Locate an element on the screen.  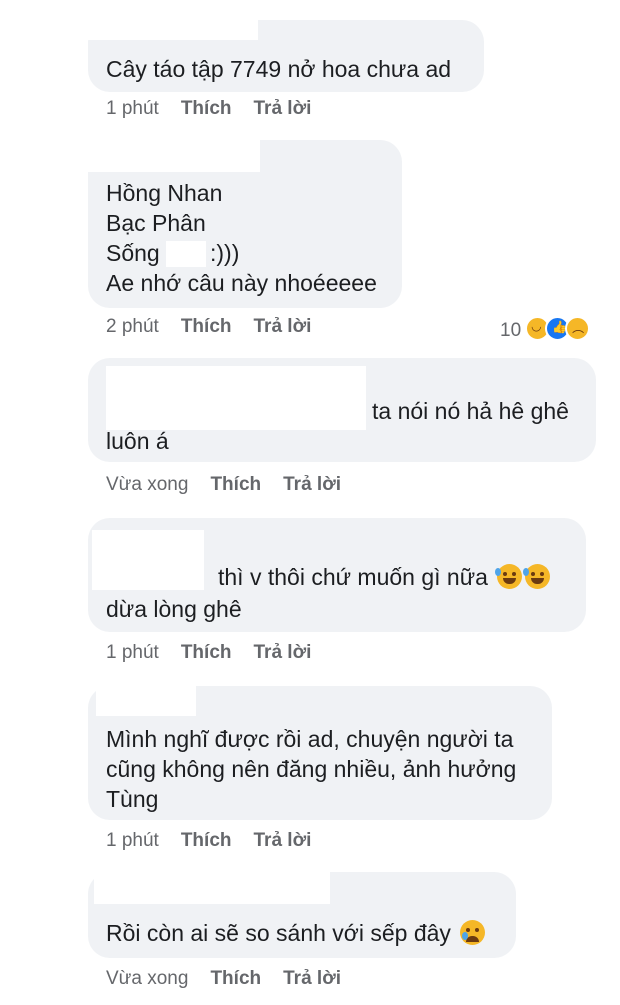
crying-face-icon is located at coordinates (473, 932).